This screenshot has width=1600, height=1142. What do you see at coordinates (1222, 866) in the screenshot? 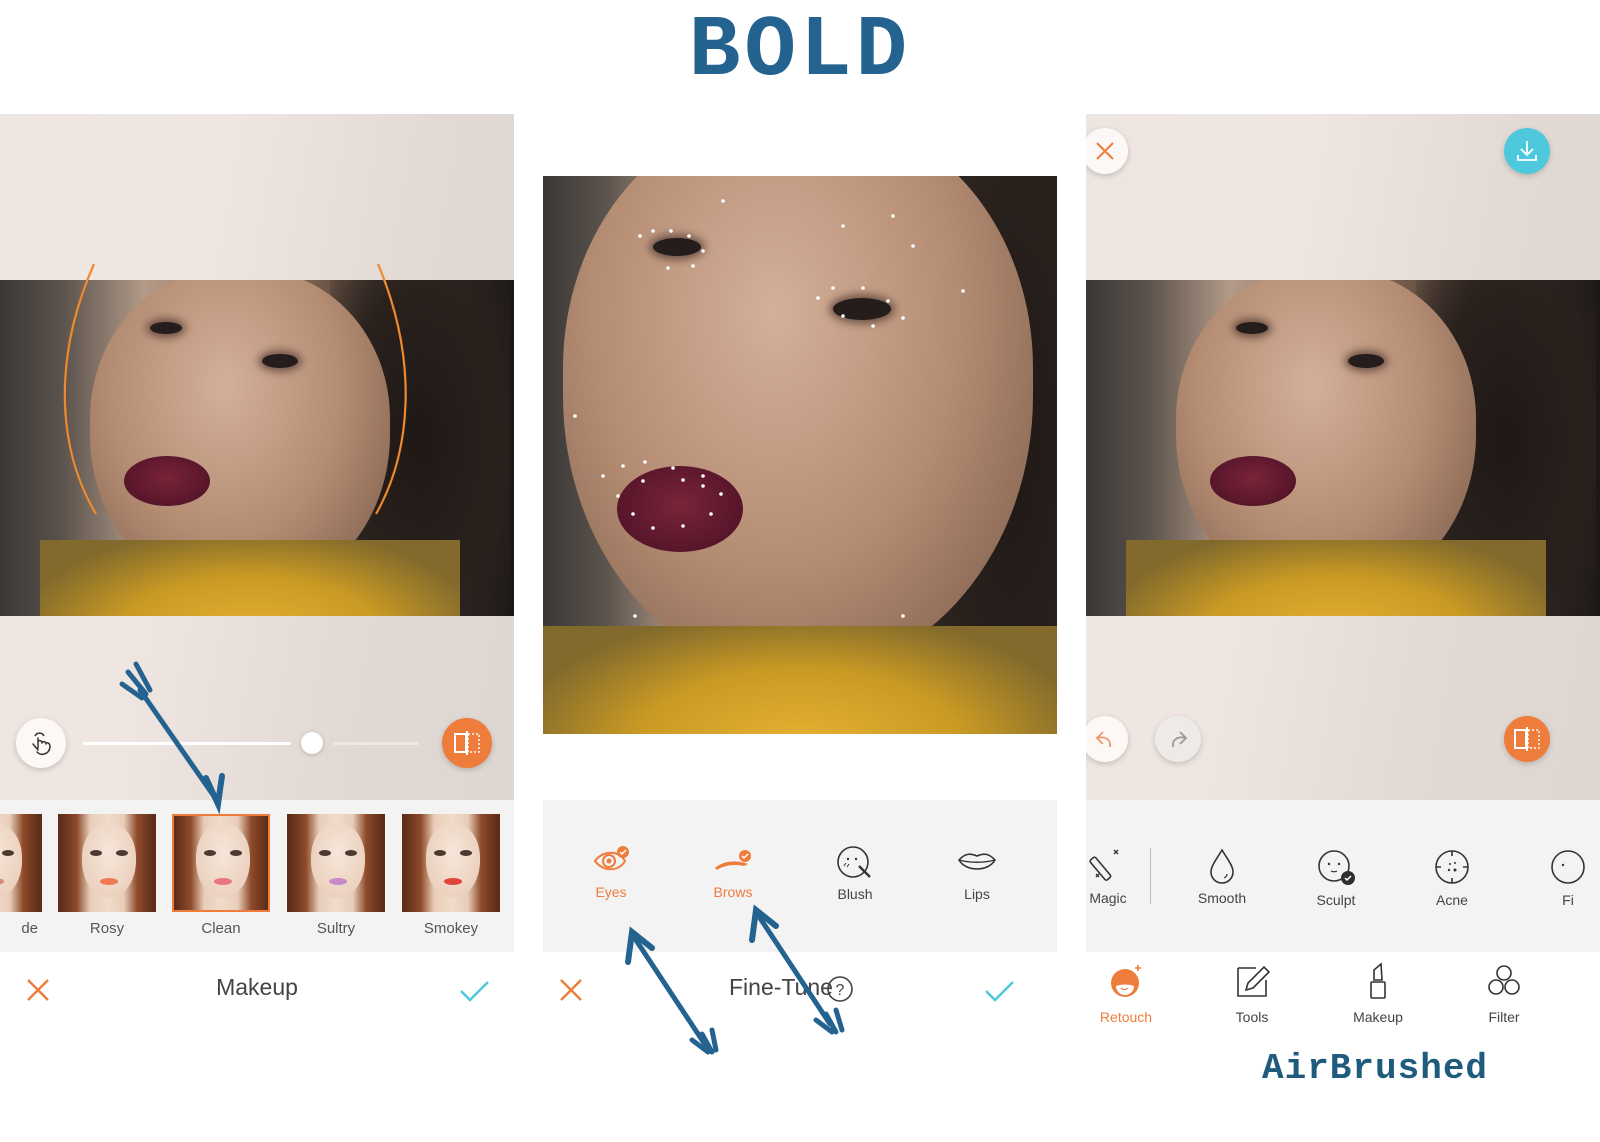
I see `droplet-icon` at bounding box center [1222, 866].